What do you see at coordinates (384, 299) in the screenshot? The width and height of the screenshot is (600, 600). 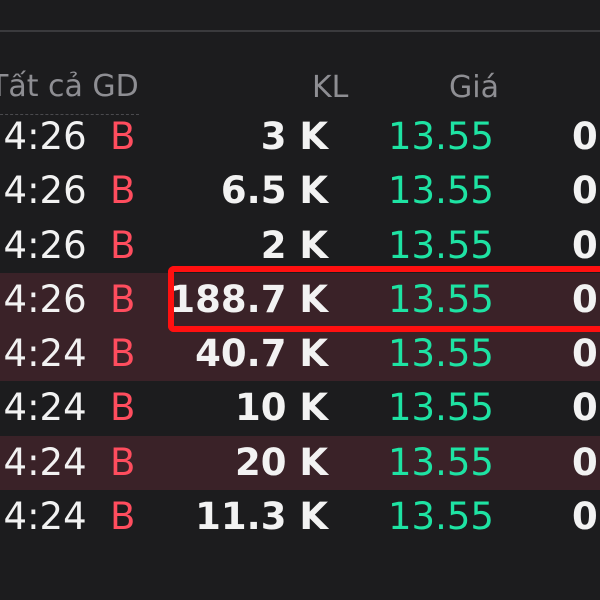 I see `annotation-highlight-box` at bounding box center [384, 299].